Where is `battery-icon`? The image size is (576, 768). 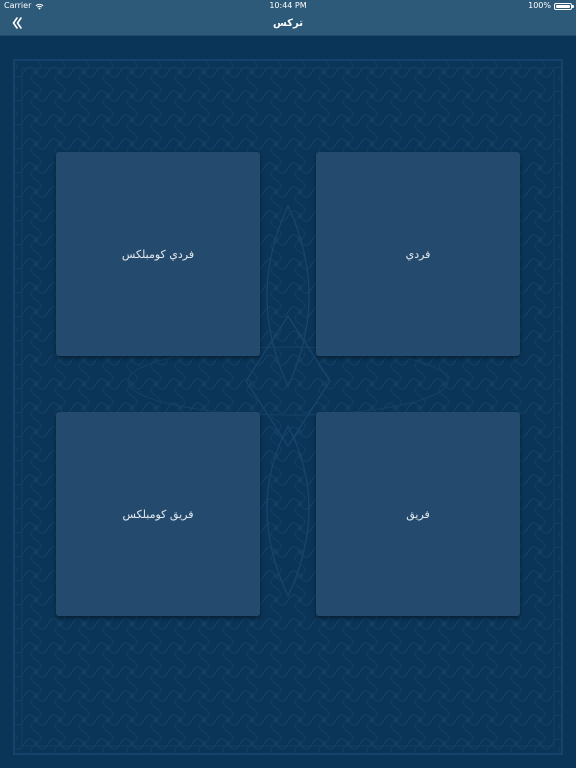 battery-icon is located at coordinates (564, 6).